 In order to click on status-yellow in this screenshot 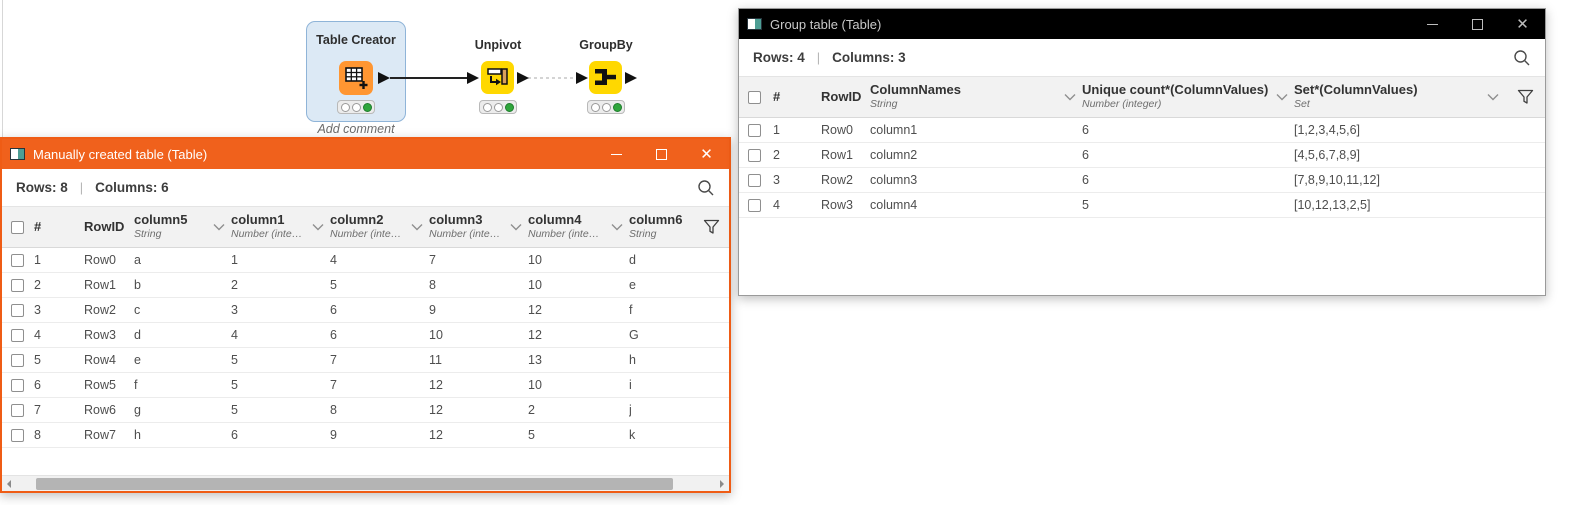, I will do `click(606, 107)`.